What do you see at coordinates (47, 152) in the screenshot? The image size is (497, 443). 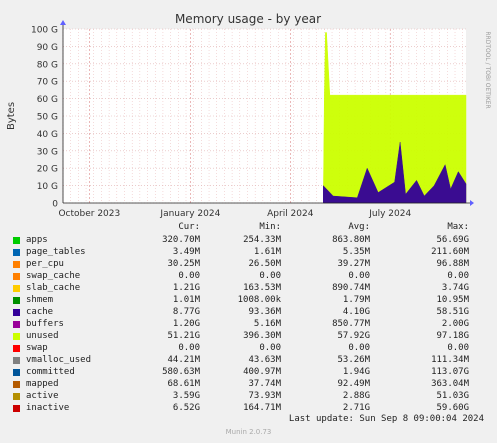 I see `y-tick-label: 30 G` at bounding box center [47, 152].